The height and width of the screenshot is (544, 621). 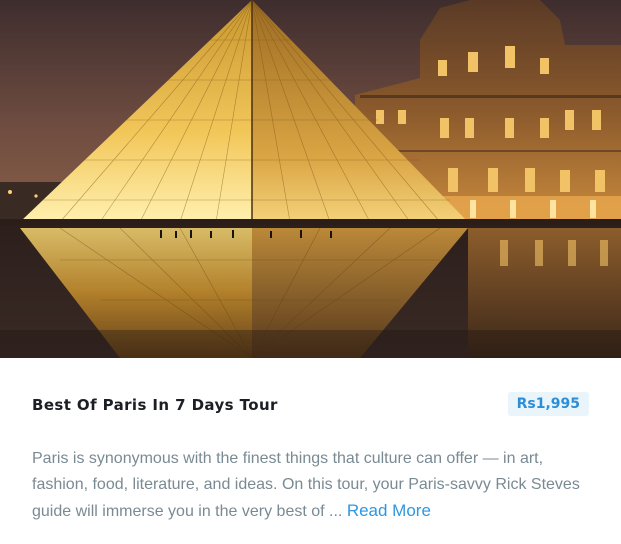 What do you see at coordinates (548, 404) in the screenshot?
I see `price-badge: Rs1,995` at bounding box center [548, 404].